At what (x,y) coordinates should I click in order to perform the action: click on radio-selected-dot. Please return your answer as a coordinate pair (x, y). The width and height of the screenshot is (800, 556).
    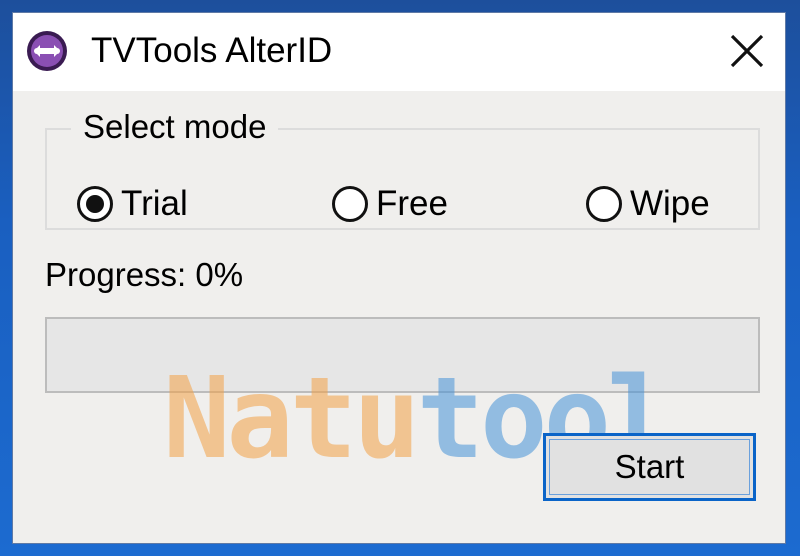
    Looking at the image, I should click on (95, 204).